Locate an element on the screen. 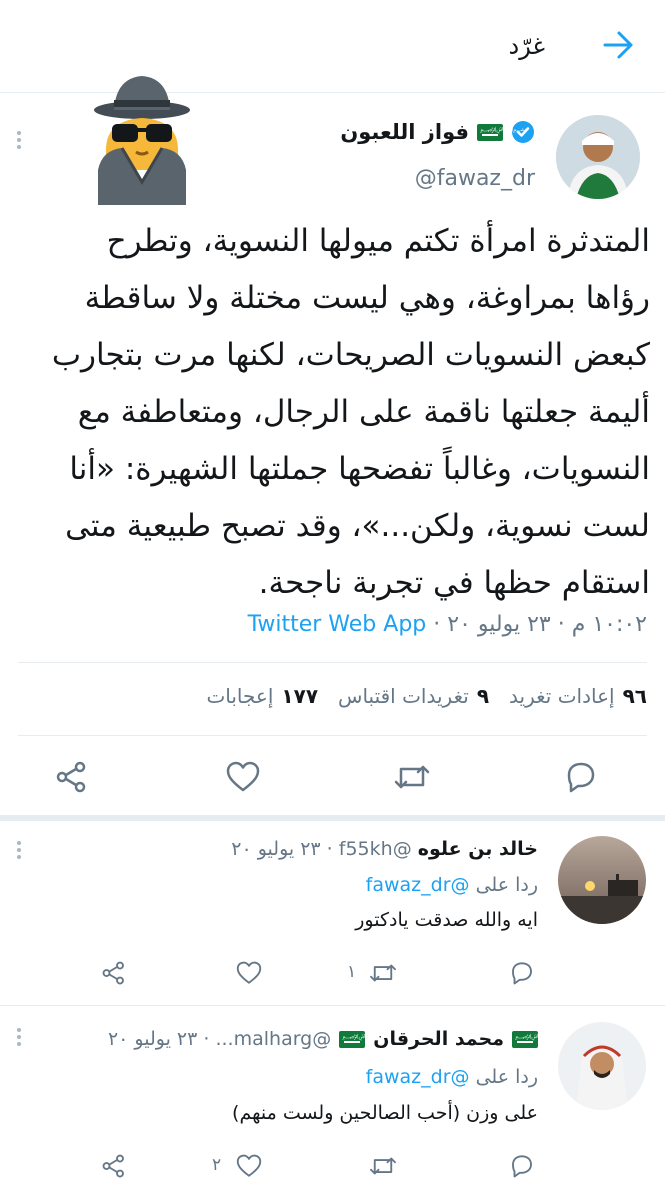 The width and height of the screenshot is (665, 1200). back-arrow-icon is located at coordinates (618, 45).